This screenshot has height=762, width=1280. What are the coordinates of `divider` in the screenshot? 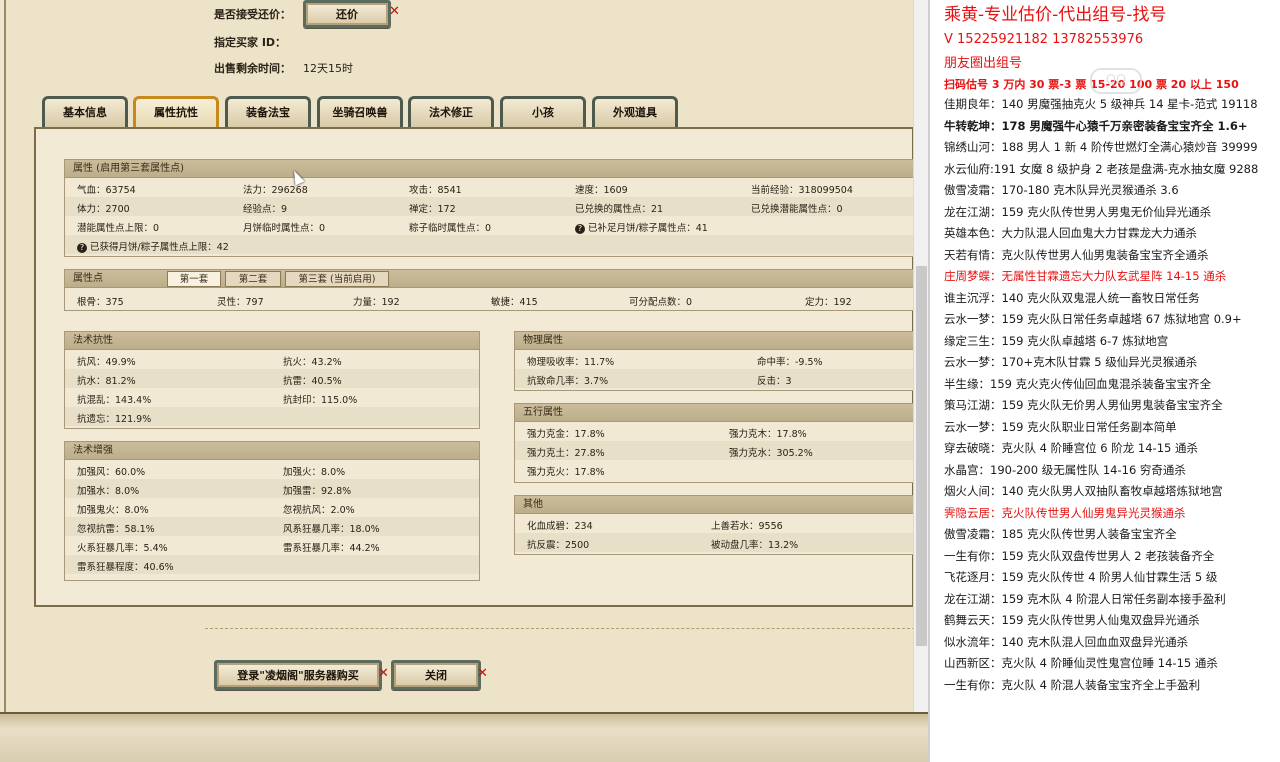 It's located at (560, 628).